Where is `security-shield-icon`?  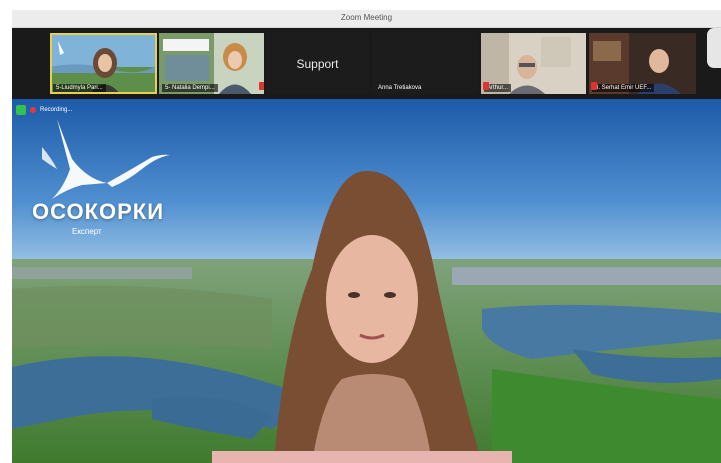
security-shield-icon is located at coordinates (21, 110).